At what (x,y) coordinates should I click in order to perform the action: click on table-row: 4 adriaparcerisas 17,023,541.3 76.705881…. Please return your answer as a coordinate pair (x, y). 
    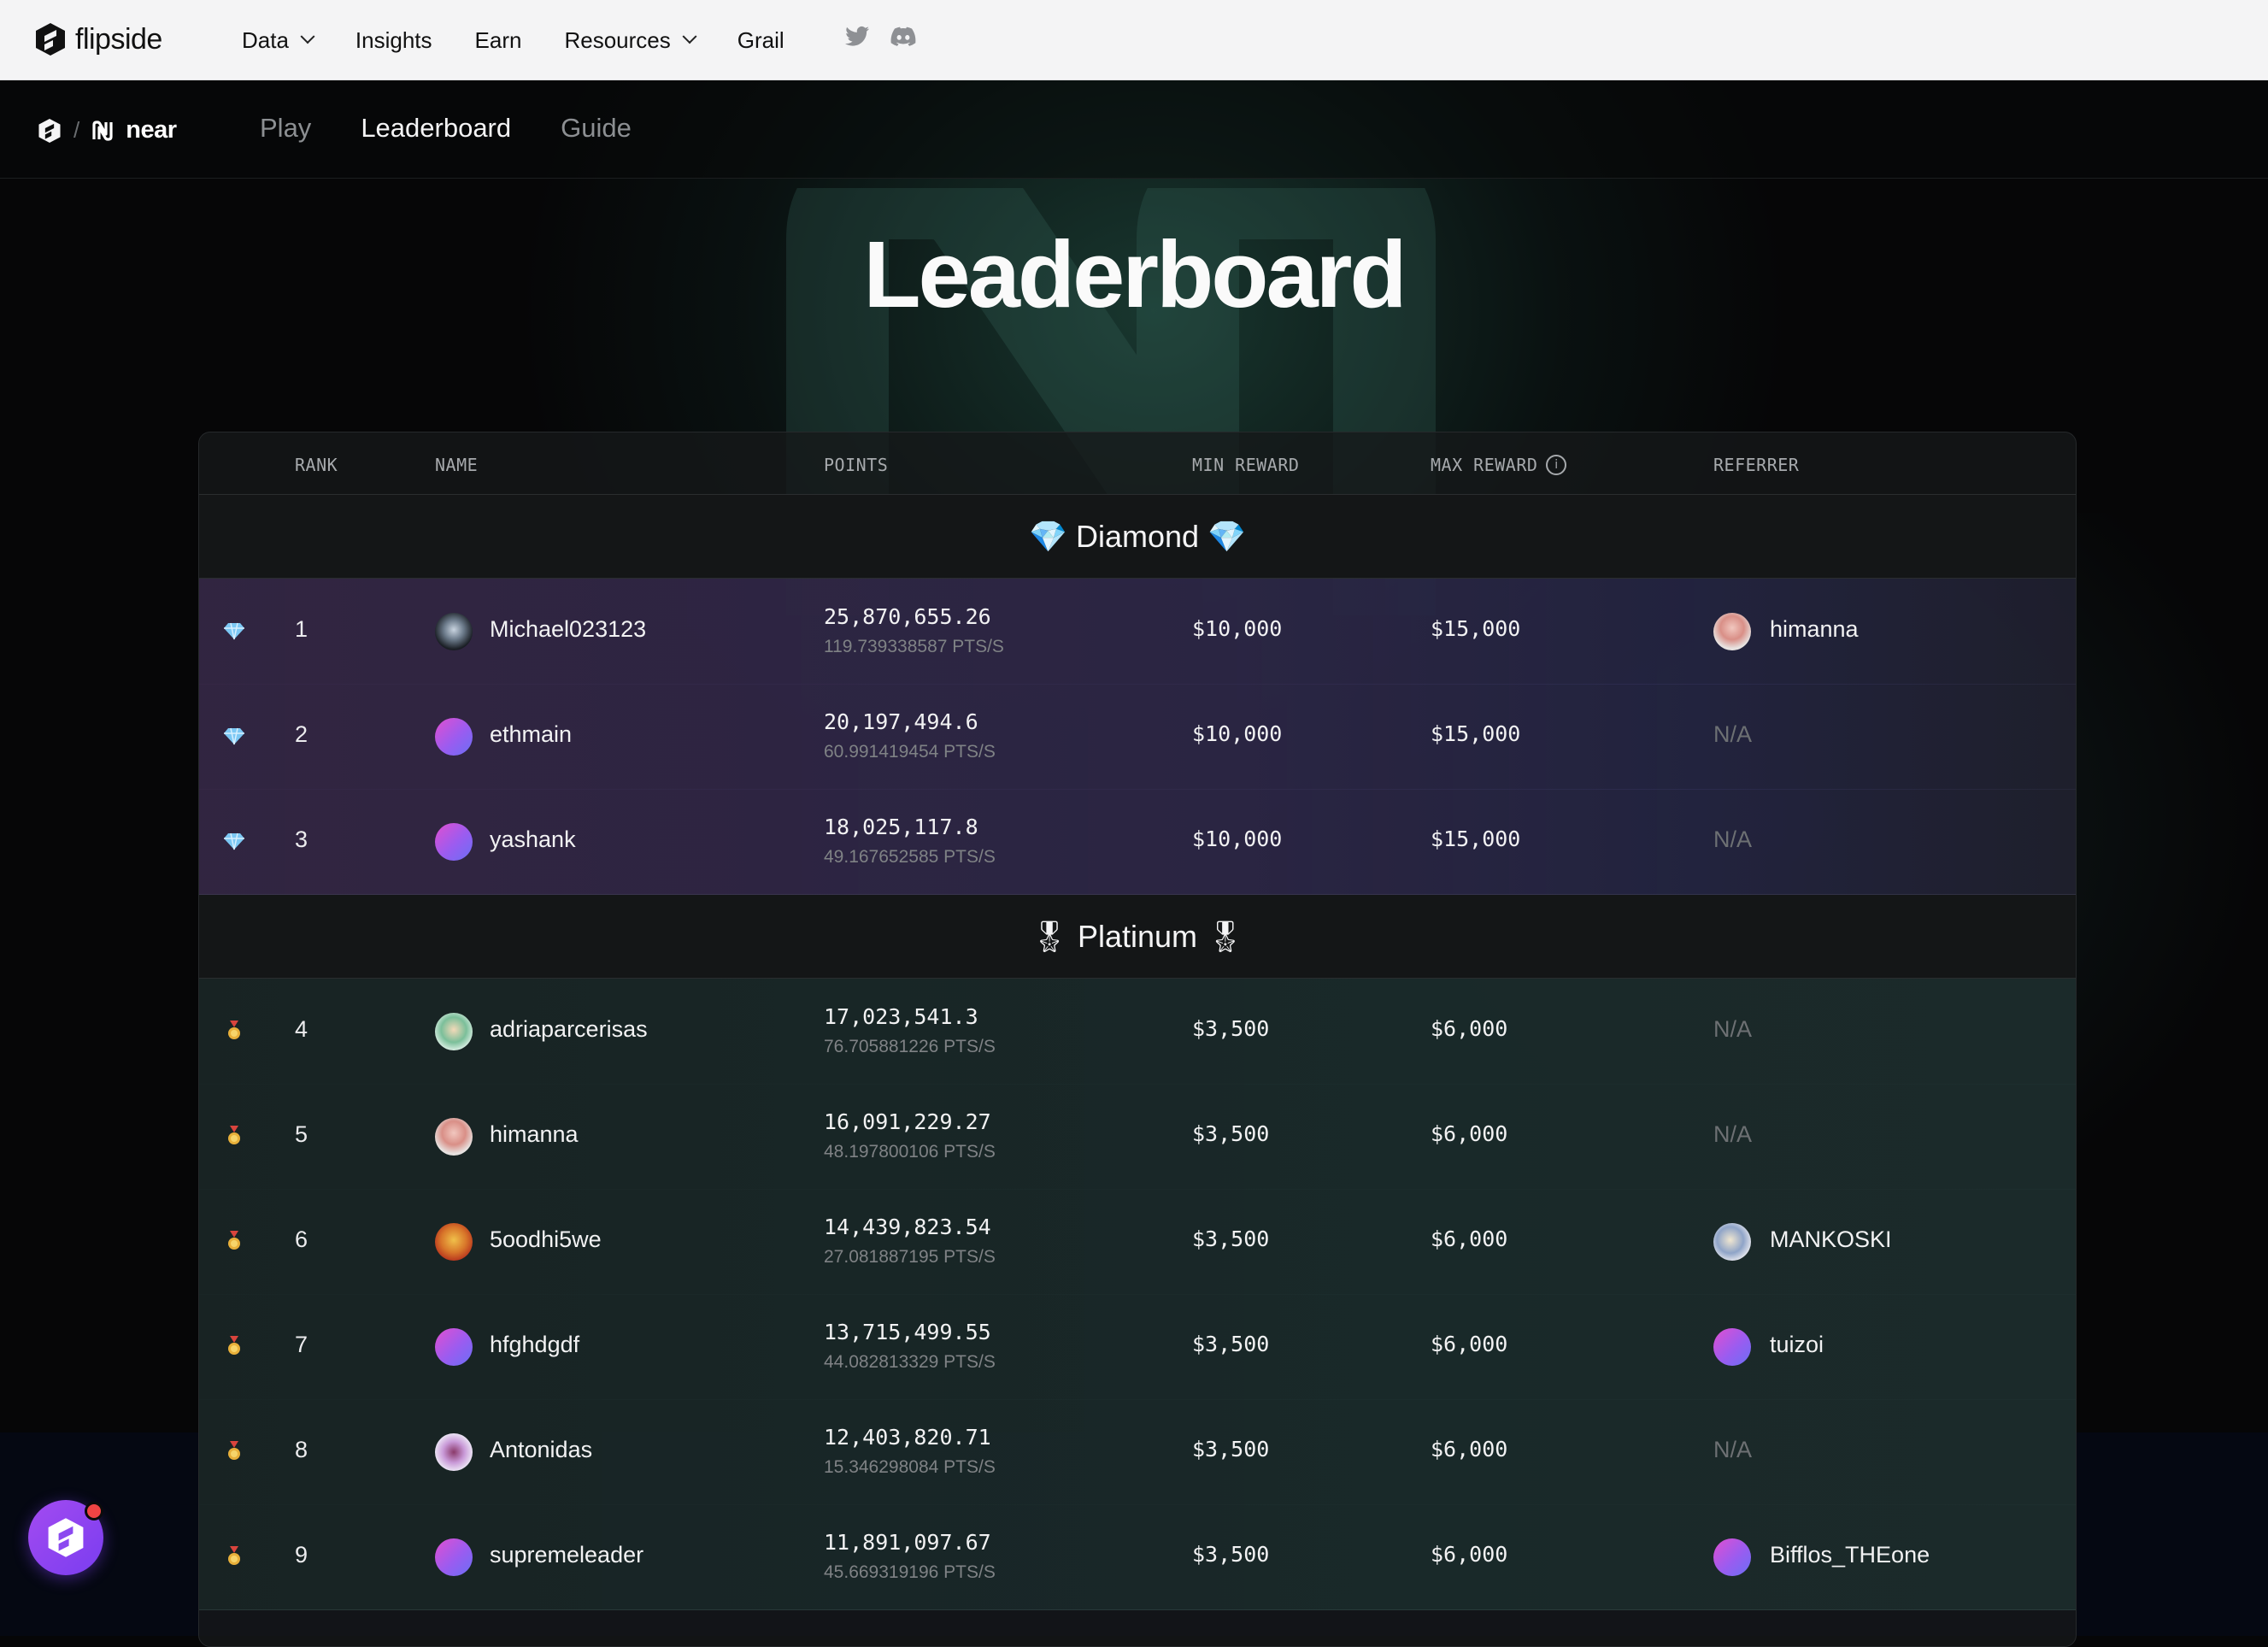
    Looking at the image, I should click on (1137, 1032).